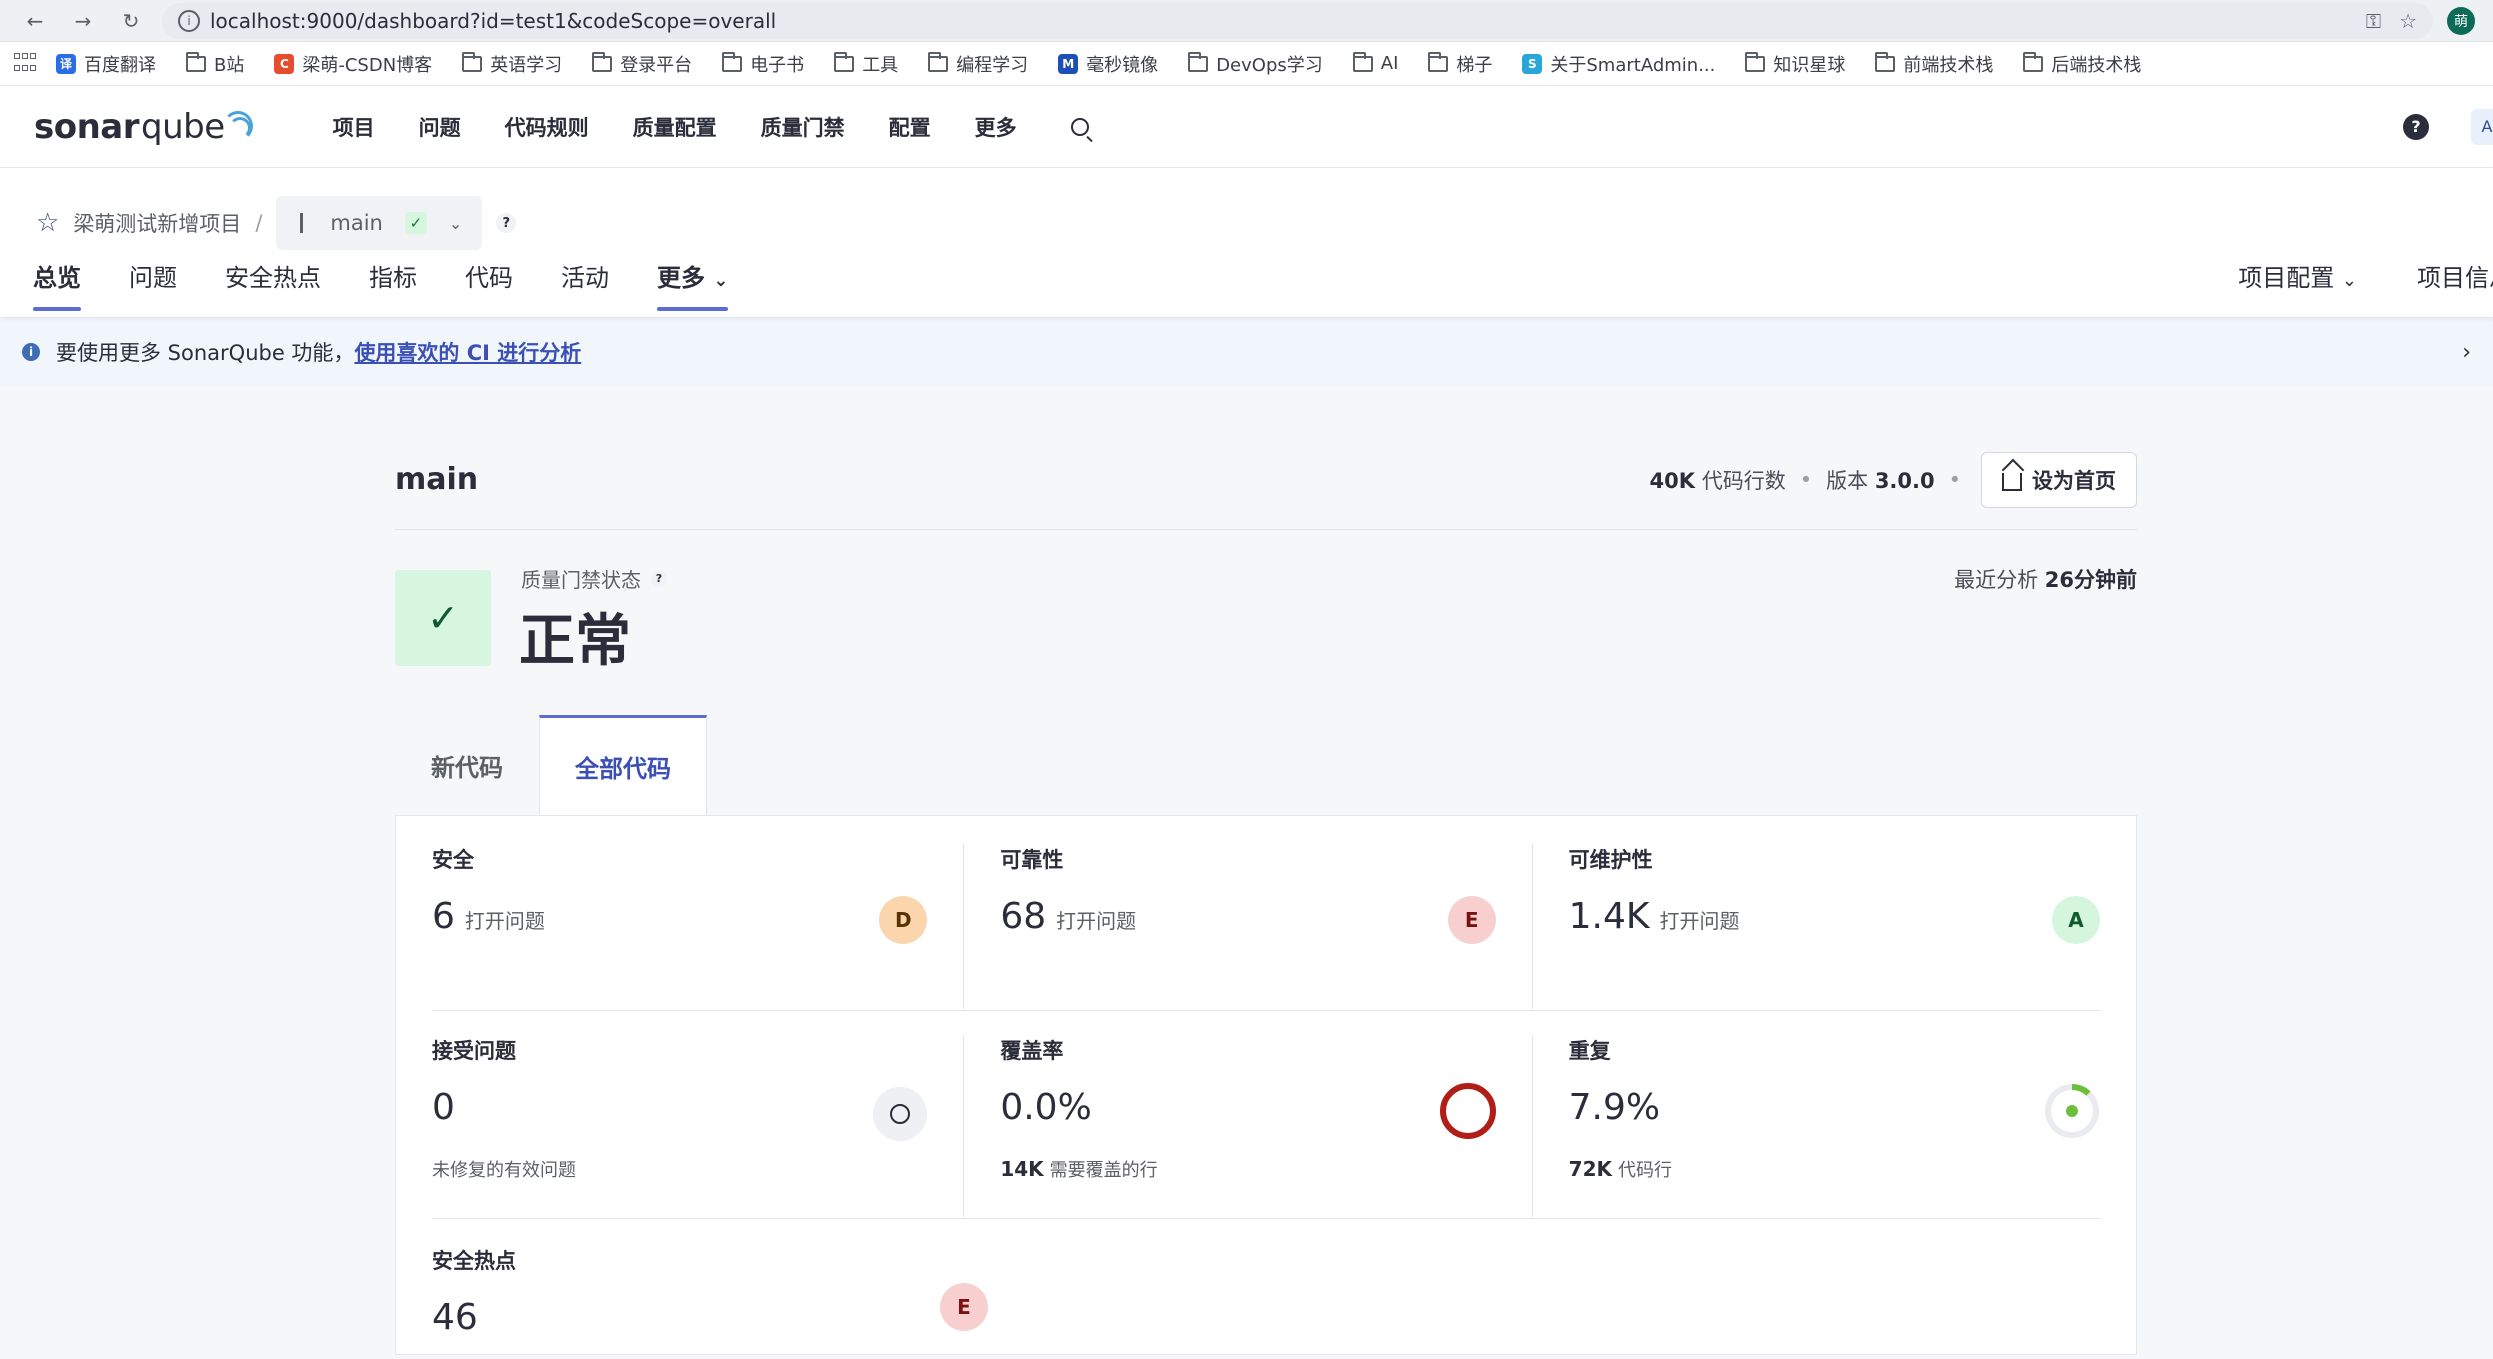 This screenshot has height=1359, width=2493. What do you see at coordinates (440, 127) in the screenshot?
I see `nav-issues: 问题` at bounding box center [440, 127].